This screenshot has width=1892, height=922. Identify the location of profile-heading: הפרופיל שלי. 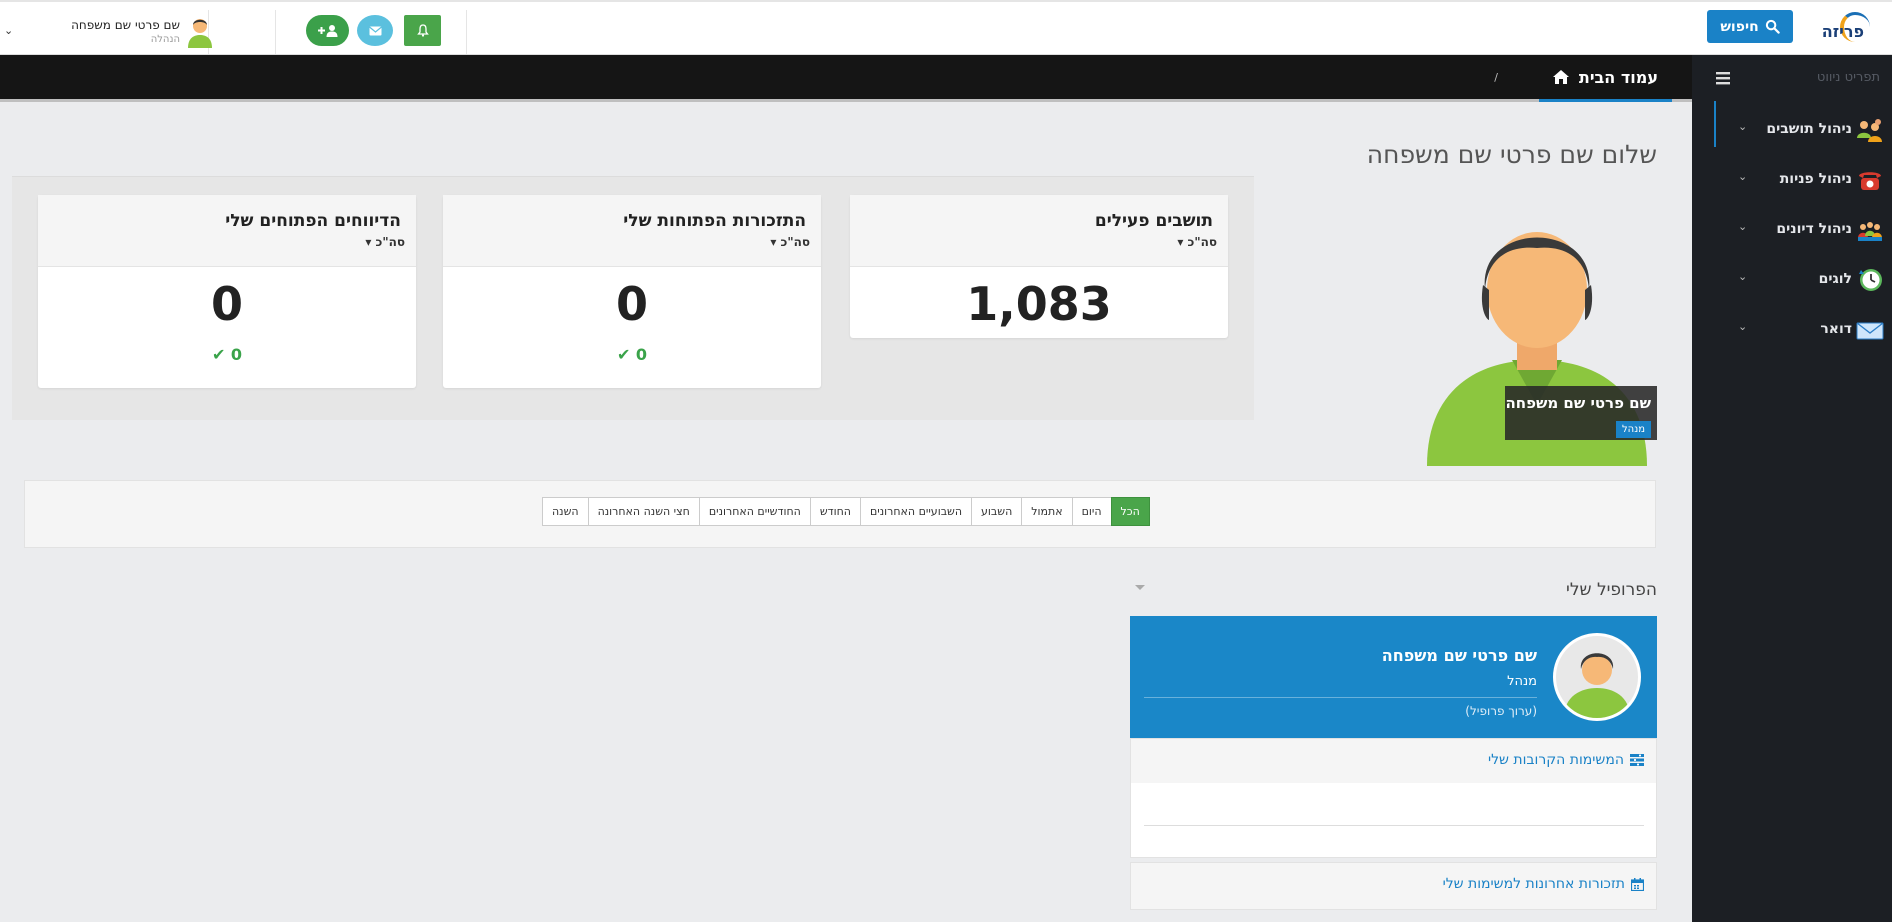
(1611, 590).